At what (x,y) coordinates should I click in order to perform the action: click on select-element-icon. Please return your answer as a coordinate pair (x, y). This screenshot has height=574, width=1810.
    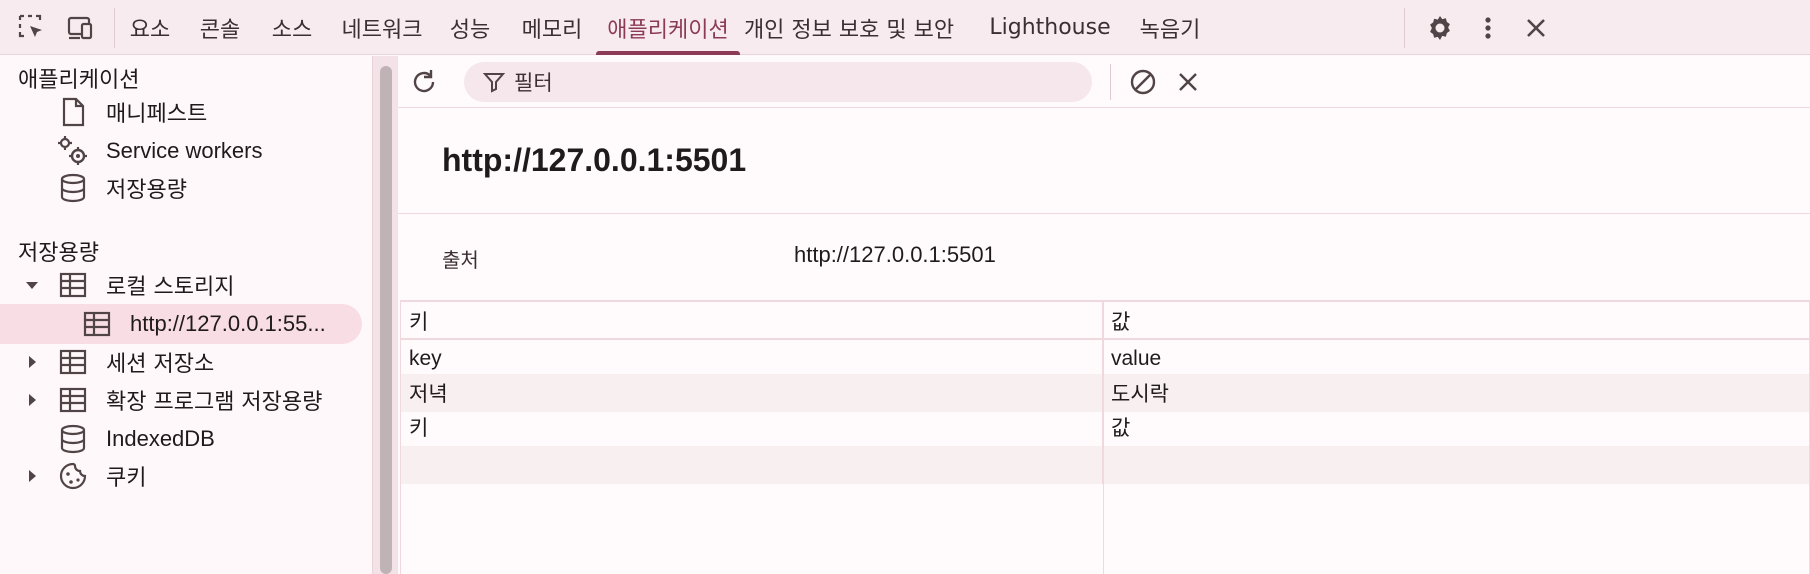
    Looking at the image, I should click on (32, 28).